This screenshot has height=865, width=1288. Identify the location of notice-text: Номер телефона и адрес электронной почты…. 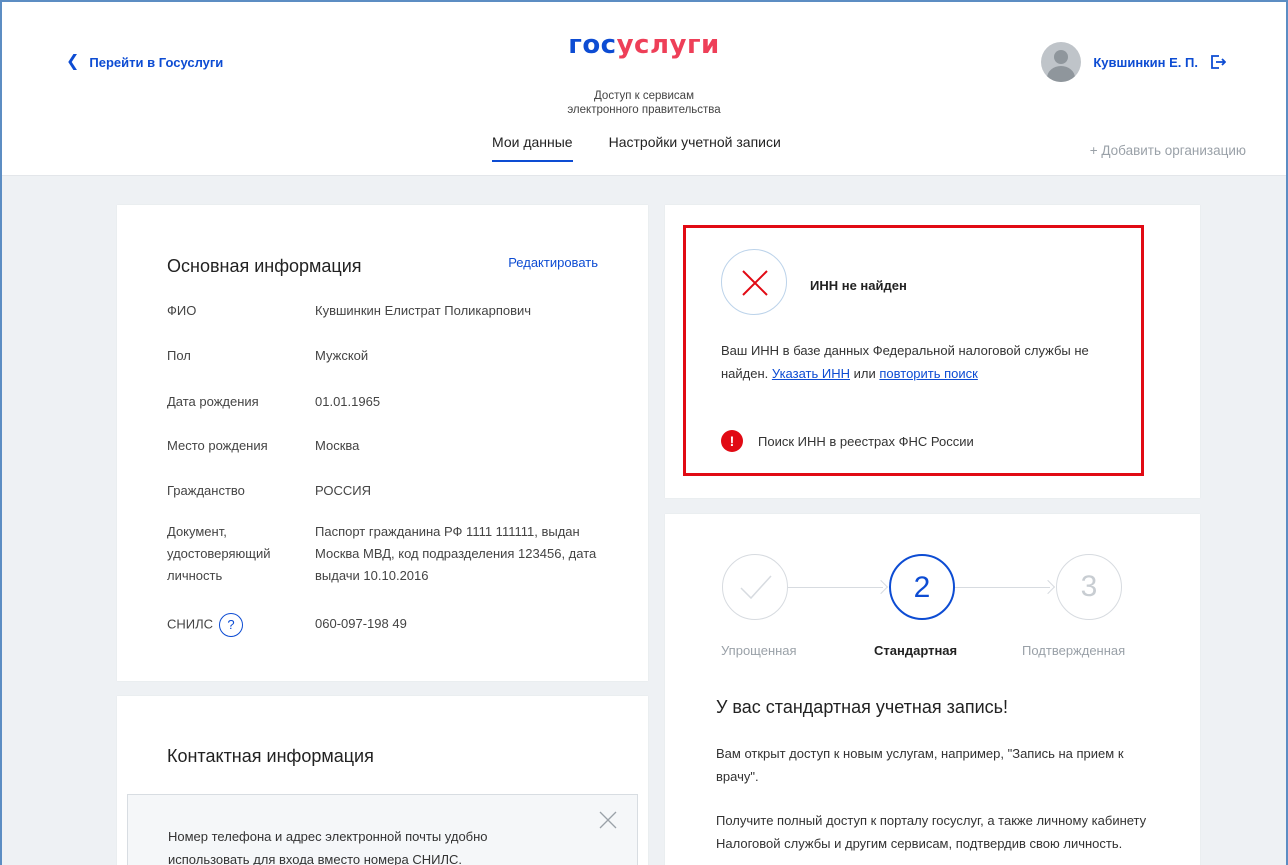
(328, 847).